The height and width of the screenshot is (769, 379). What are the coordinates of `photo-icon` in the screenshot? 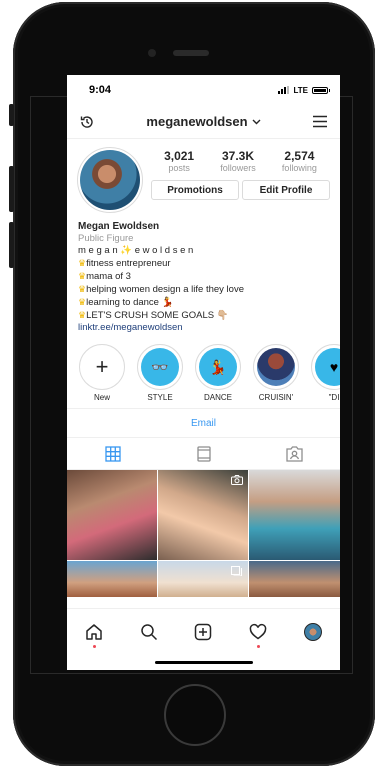 It's located at (276, 367).